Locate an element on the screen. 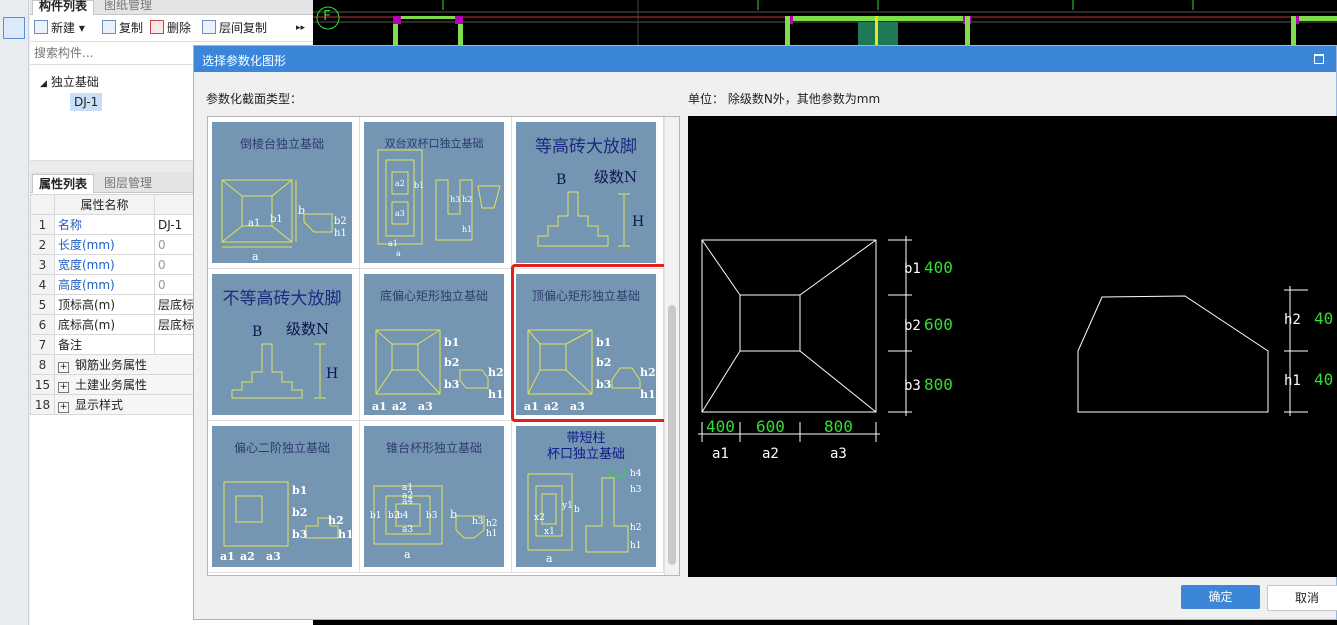 Image resolution: width=1337 pixels, height=625 pixels. label-a3: a3 is located at coordinates (273, 556).